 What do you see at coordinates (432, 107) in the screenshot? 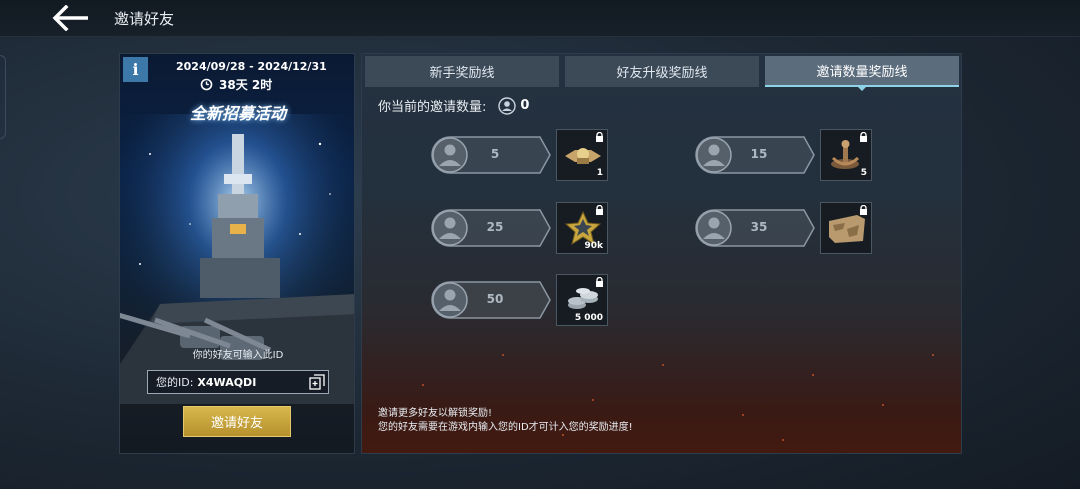
I see `invite-count-label: 你当前的邀请数量:` at bounding box center [432, 107].